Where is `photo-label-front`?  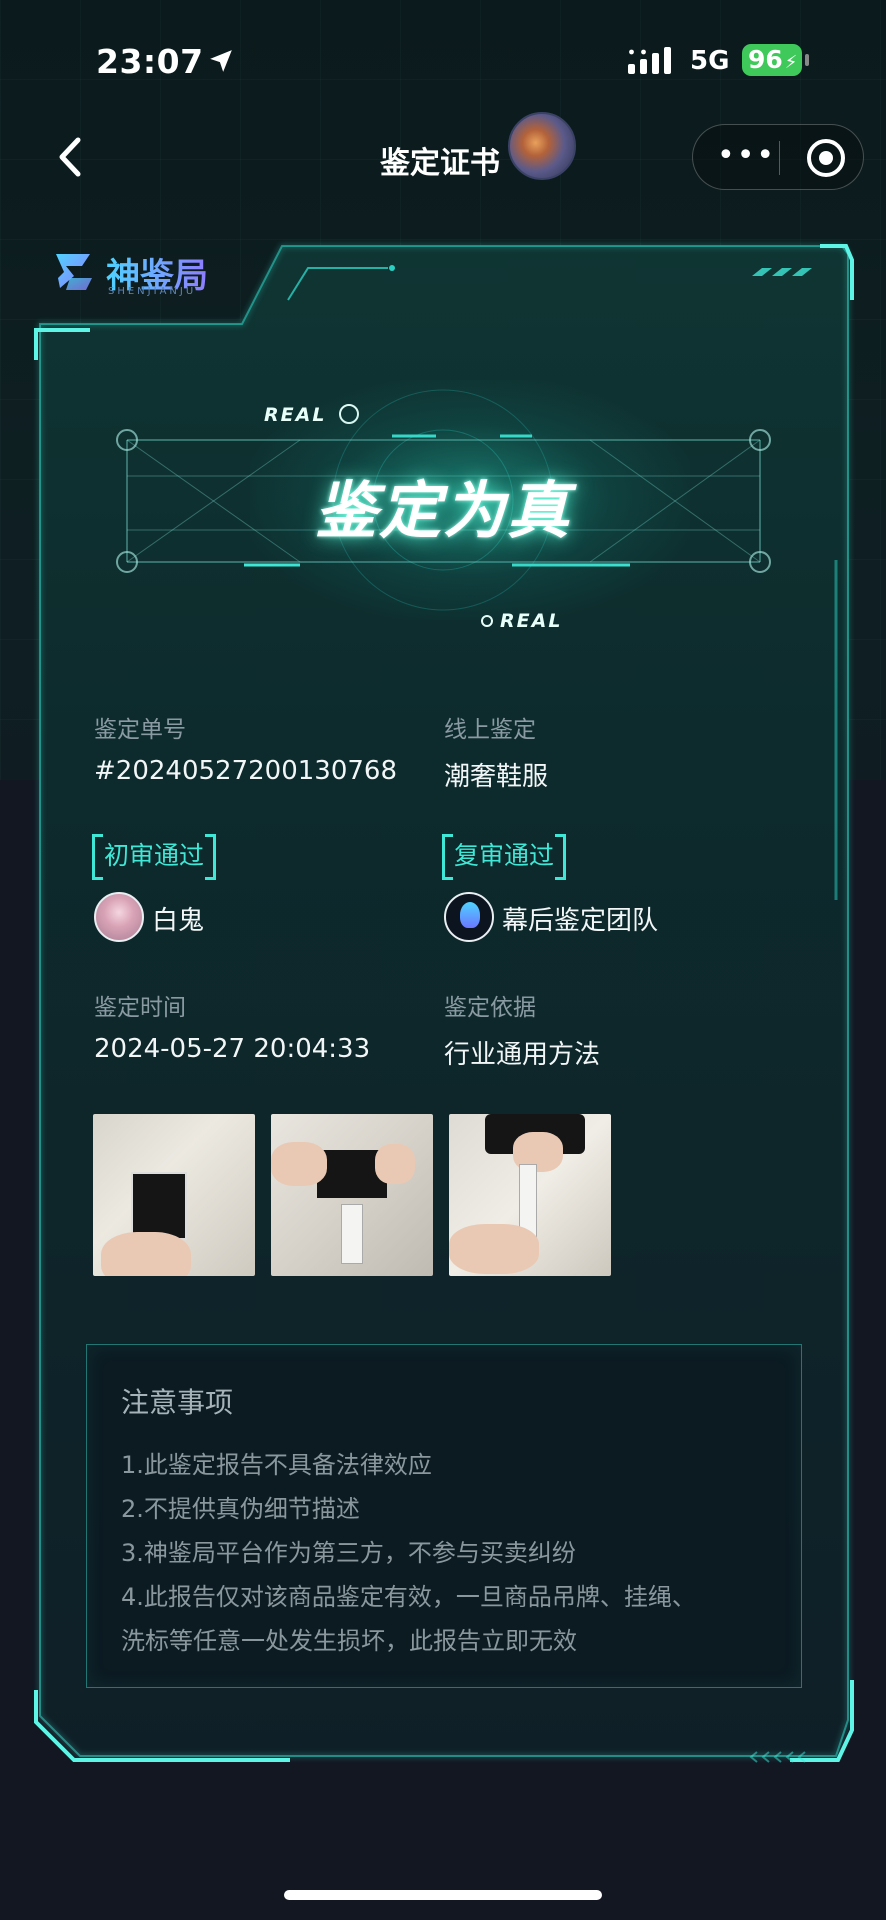 photo-label-front is located at coordinates (174, 1195).